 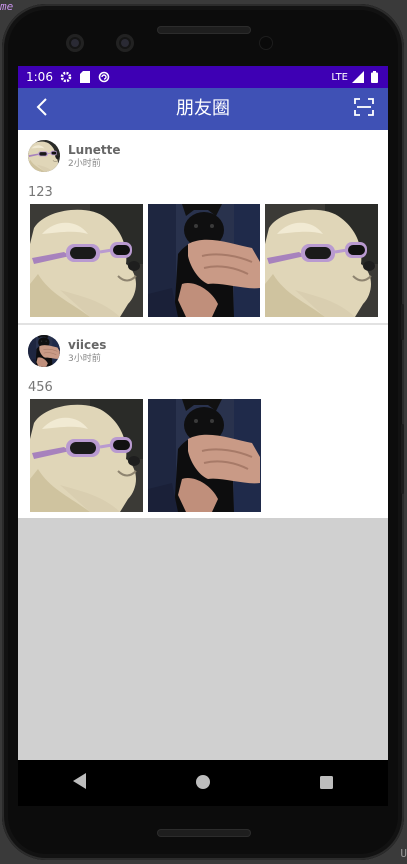 What do you see at coordinates (66, 77) in the screenshot?
I see `settings-icon` at bounding box center [66, 77].